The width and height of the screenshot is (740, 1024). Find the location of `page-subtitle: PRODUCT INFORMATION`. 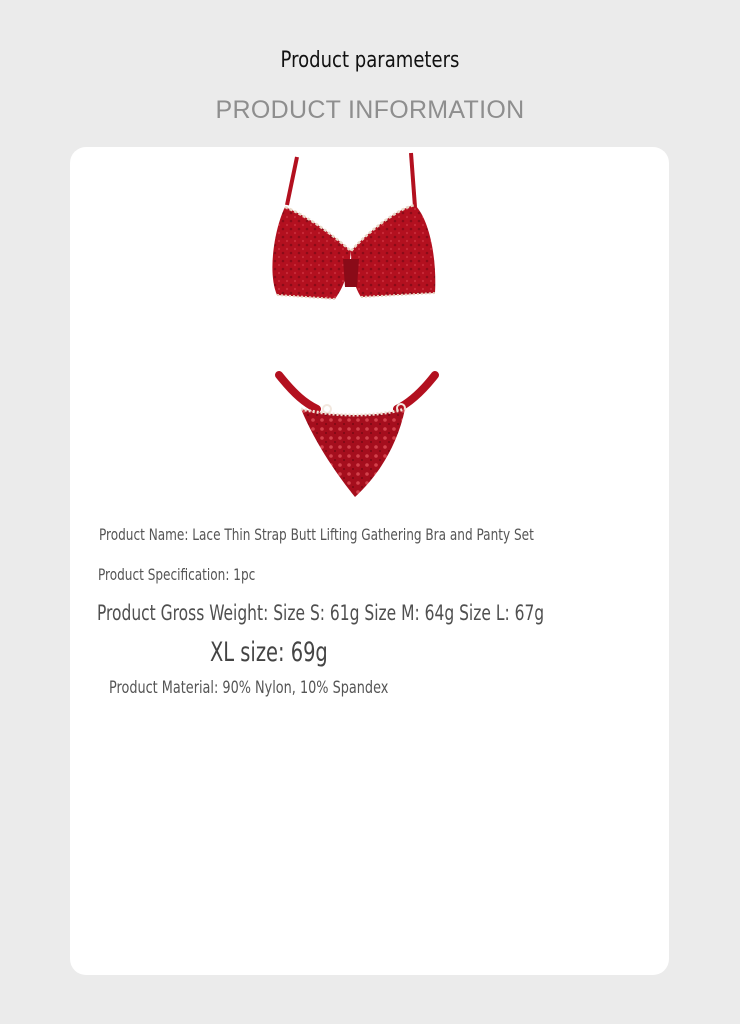

page-subtitle: PRODUCT INFORMATION is located at coordinates (370, 110).